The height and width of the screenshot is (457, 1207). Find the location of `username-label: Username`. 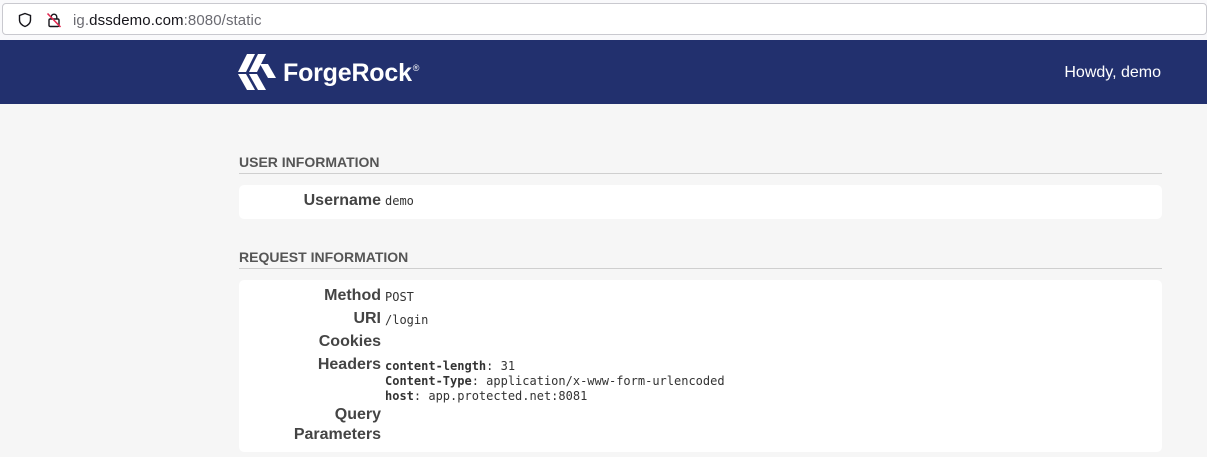

username-label: Username is located at coordinates (342, 200).